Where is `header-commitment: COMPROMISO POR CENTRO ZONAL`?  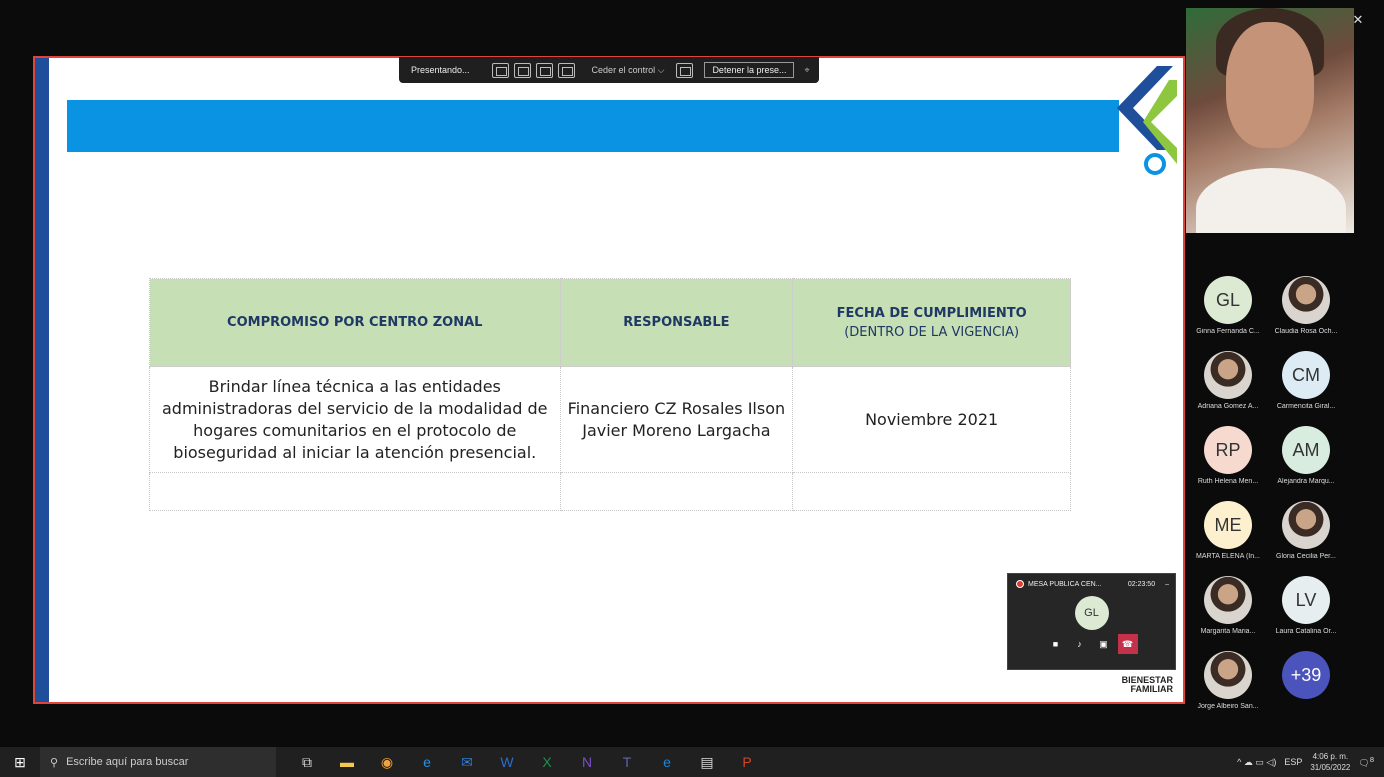 header-commitment: COMPROMISO POR CENTRO ZONAL is located at coordinates (355, 322).